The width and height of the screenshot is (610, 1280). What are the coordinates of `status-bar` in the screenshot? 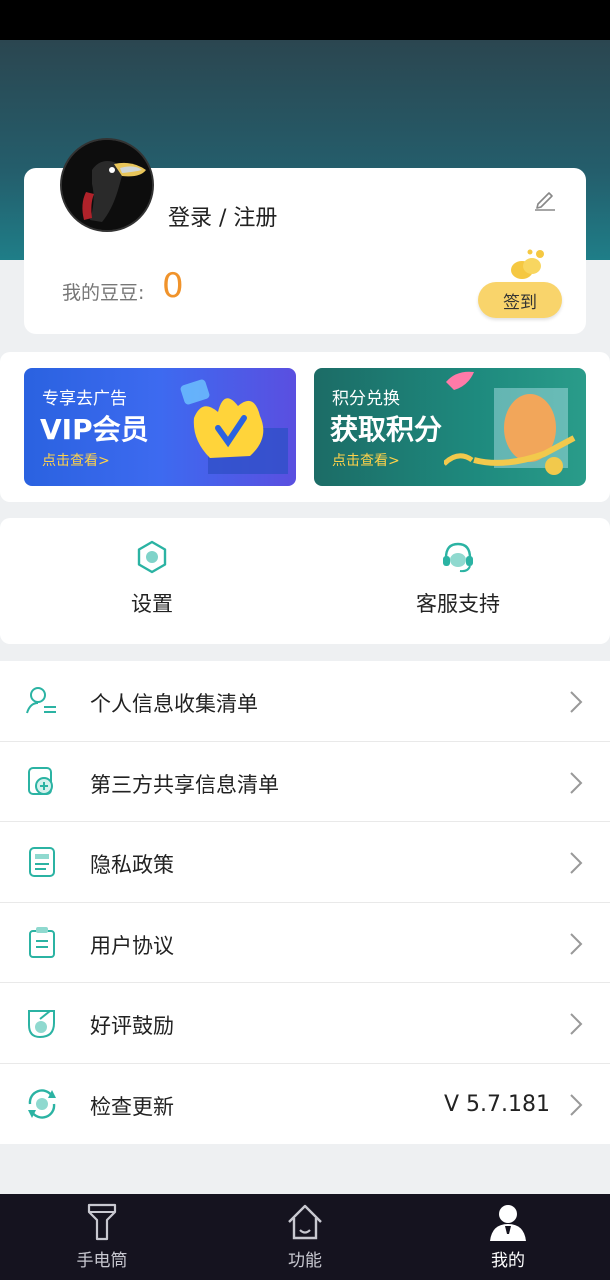 It's located at (305, 20).